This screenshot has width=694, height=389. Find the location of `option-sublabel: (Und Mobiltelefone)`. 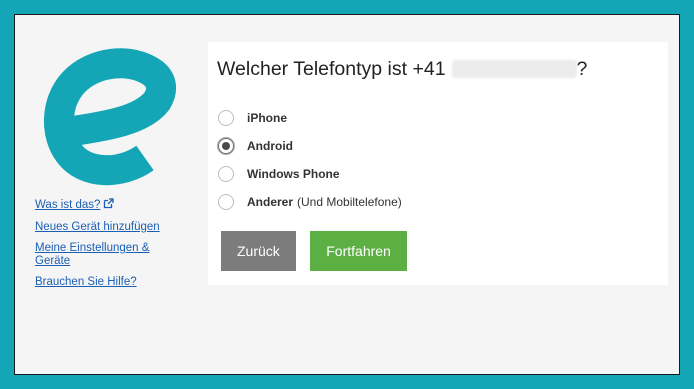

option-sublabel: (Und Mobiltelefone) is located at coordinates (349, 202).